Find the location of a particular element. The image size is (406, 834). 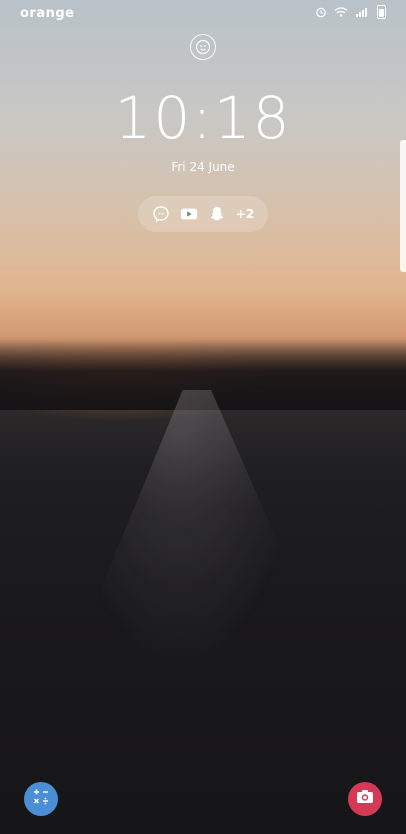

alarm-icon is located at coordinates (321, 12).